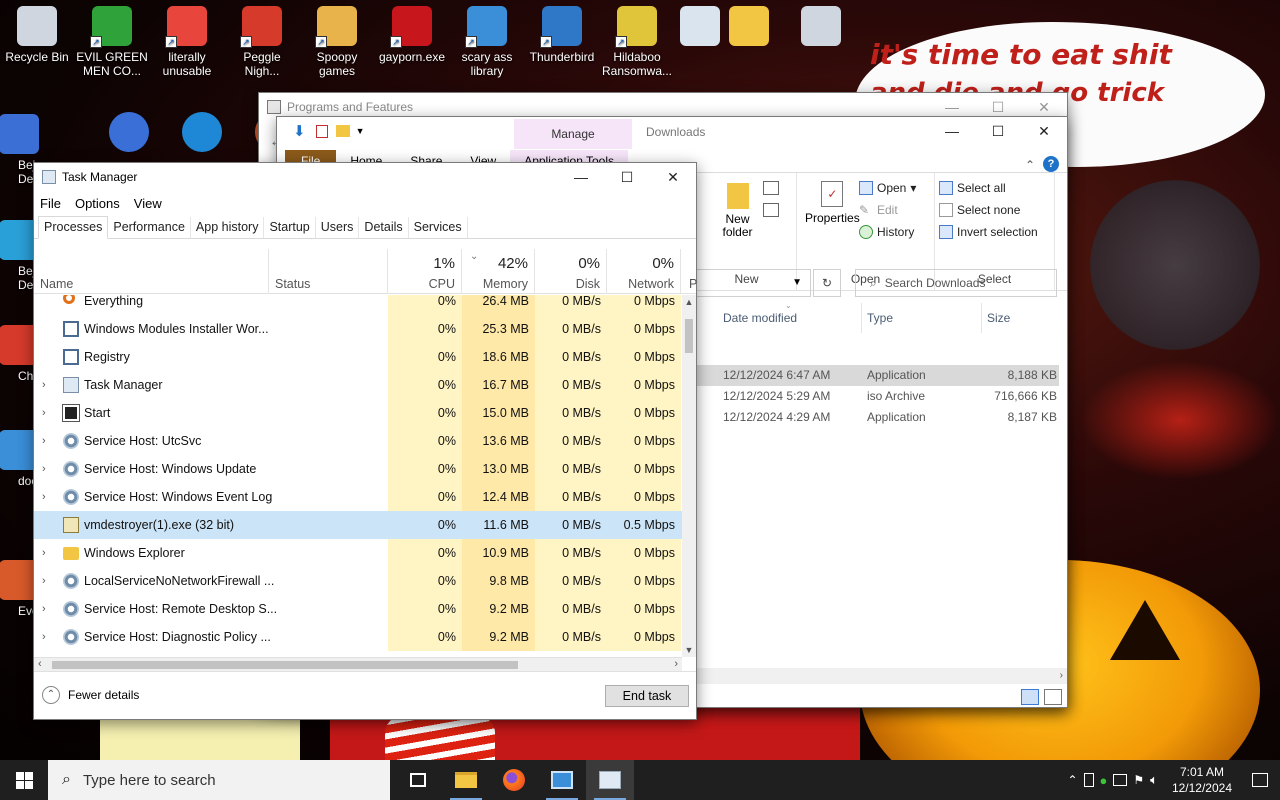 The height and width of the screenshot is (800, 1280). I want to click on process-row: Registry 0% 18.6 MB 0 MB/s 0 Mbps, so click(358, 357).